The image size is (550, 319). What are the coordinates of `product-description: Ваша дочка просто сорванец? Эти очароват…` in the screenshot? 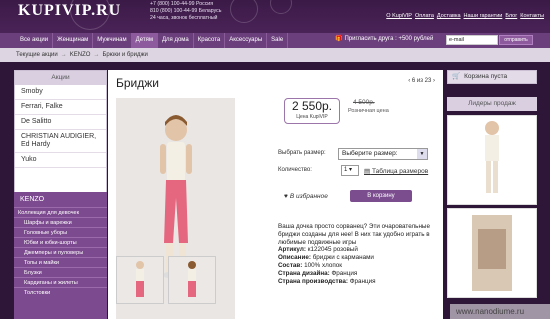 It's located at (358, 254).